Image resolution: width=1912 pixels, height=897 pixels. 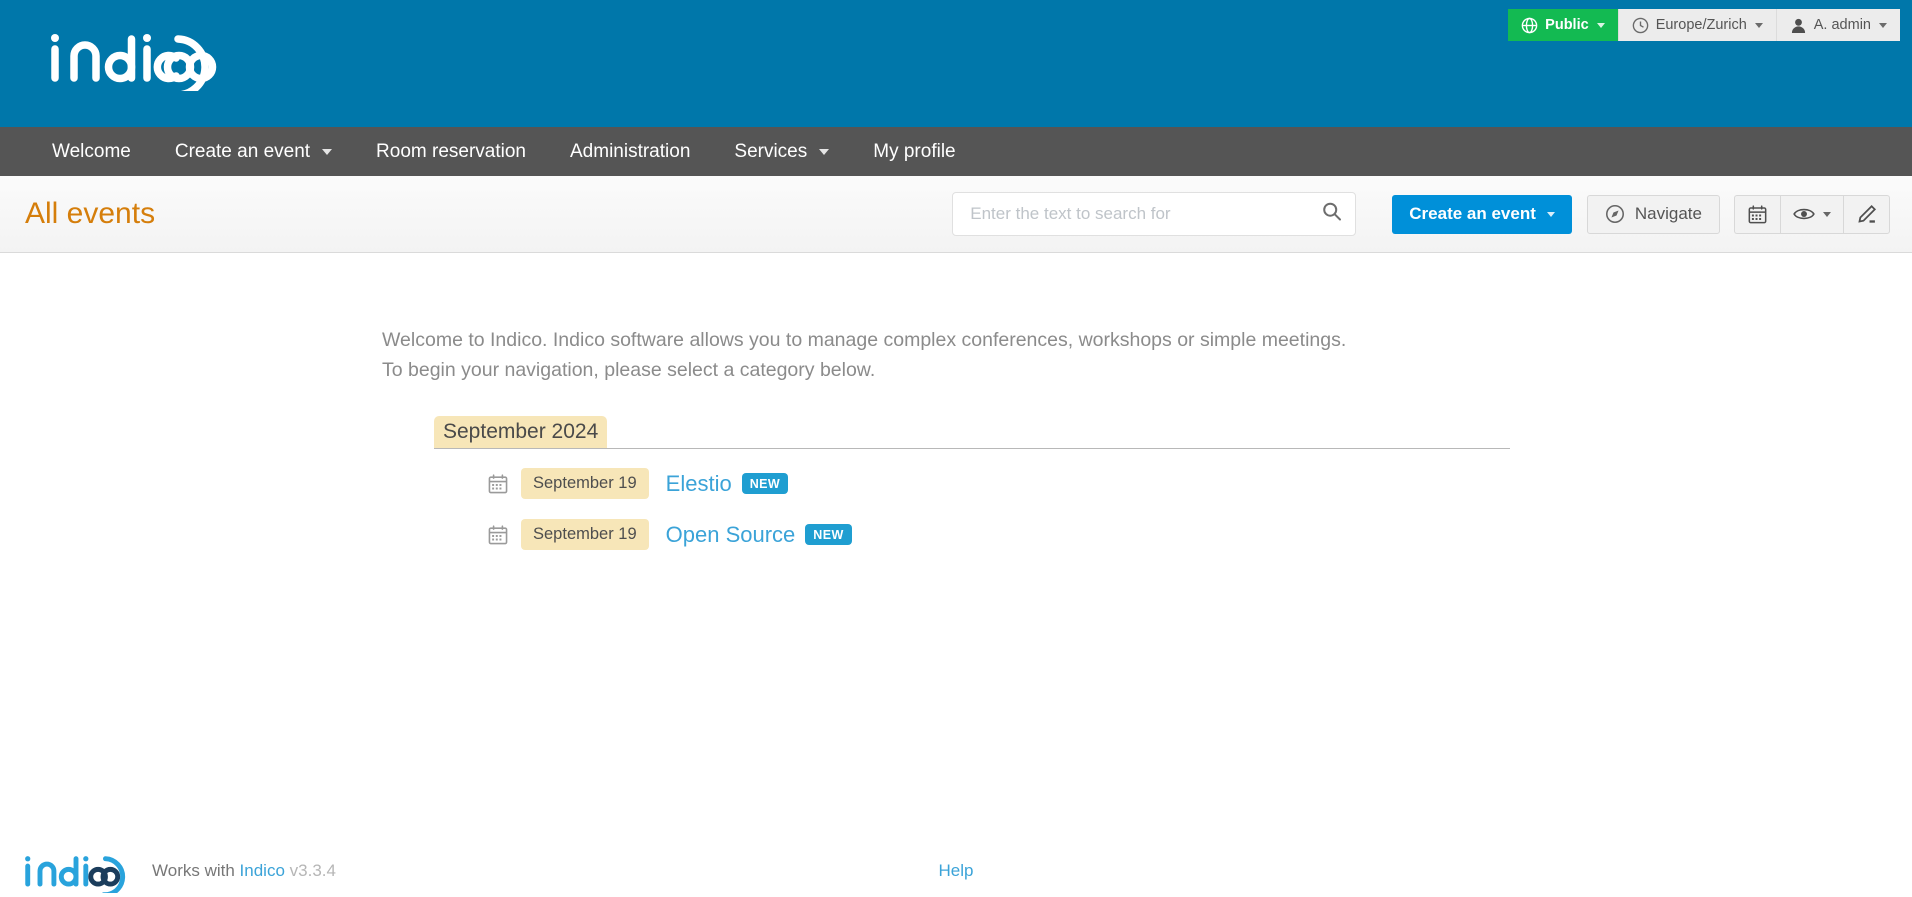 I want to click on footer-indico-link: Indico, so click(x=262, y=870).